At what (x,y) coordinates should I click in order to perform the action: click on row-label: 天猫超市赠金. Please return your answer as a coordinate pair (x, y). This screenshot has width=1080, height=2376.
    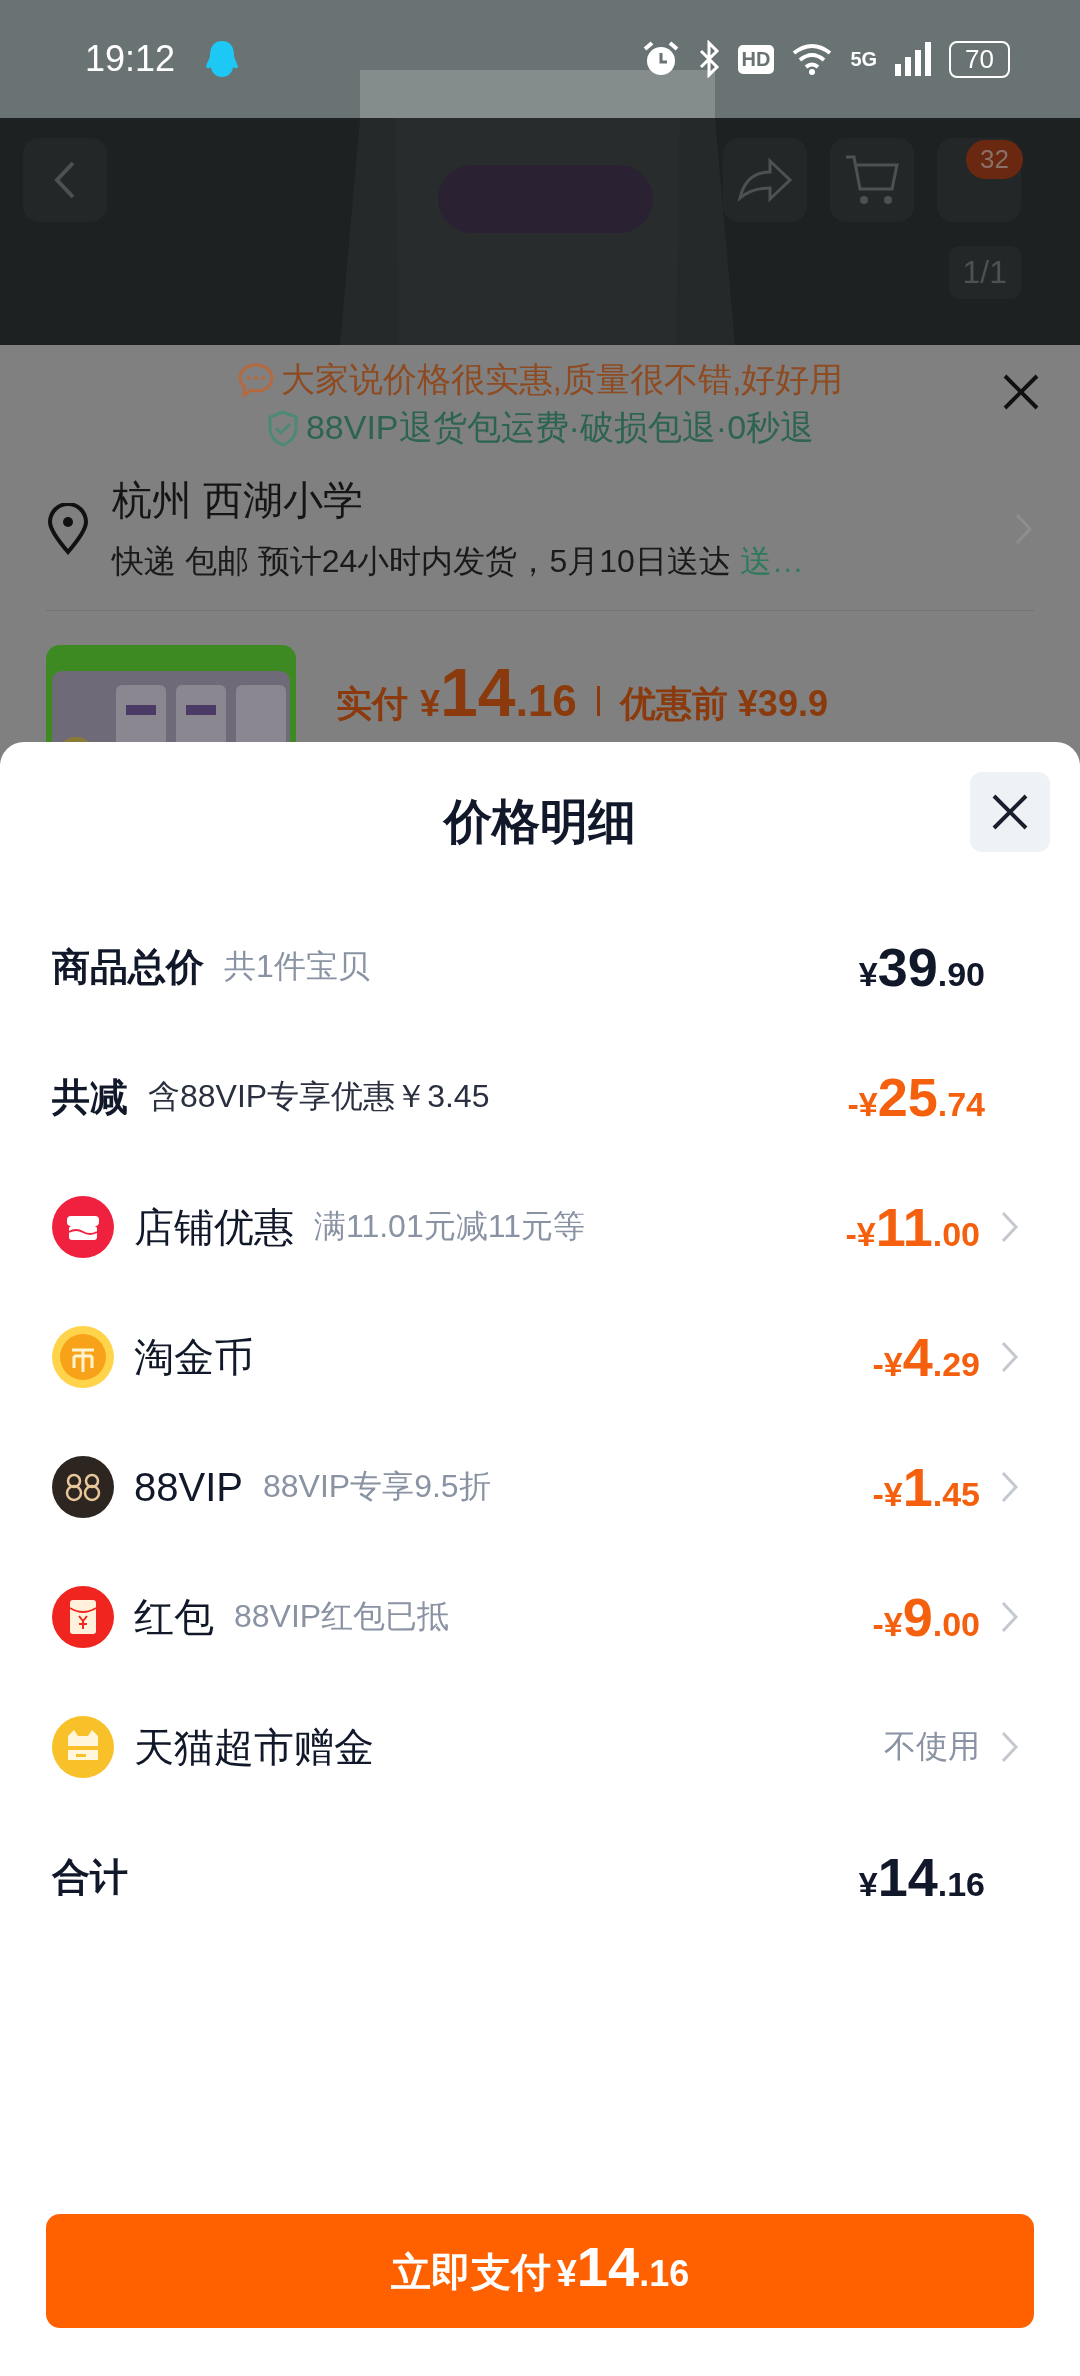
    Looking at the image, I should click on (254, 1747).